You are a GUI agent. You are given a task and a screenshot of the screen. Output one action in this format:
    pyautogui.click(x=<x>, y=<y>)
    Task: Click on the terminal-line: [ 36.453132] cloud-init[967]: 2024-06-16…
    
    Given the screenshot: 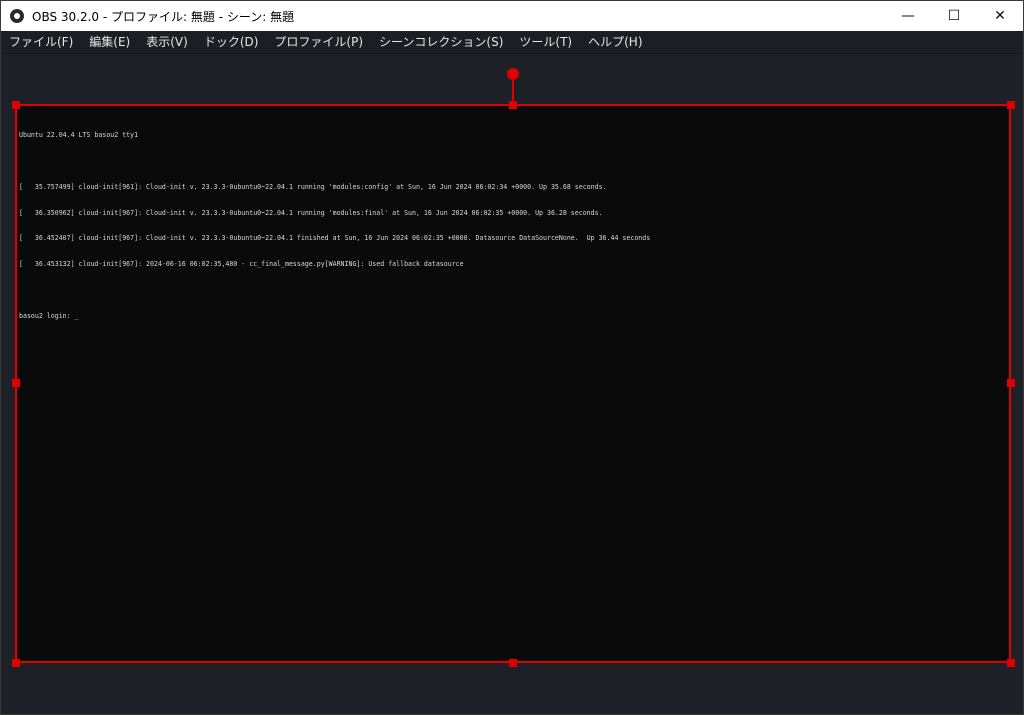 What is the action you would take?
    pyautogui.click(x=241, y=264)
    